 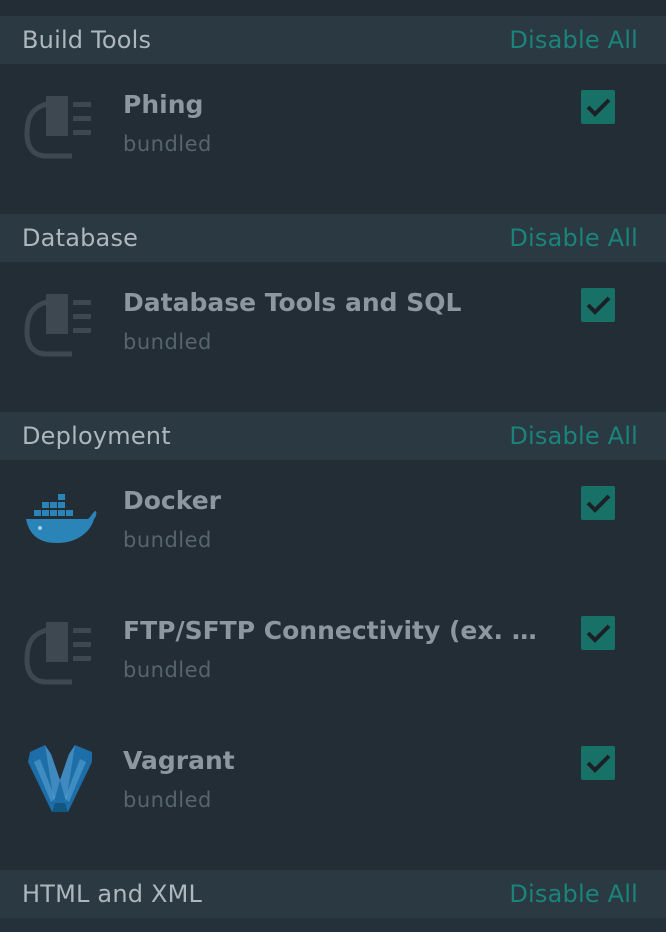 What do you see at coordinates (333, 525) in the screenshot?
I see `plugin-row-docker: Docker bundled` at bounding box center [333, 525].